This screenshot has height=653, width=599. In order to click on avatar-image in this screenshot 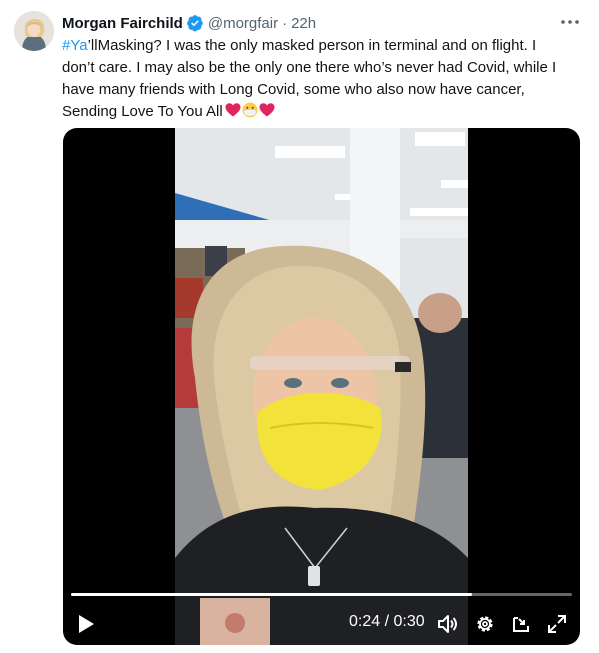, I will do `click(34, 31)`.